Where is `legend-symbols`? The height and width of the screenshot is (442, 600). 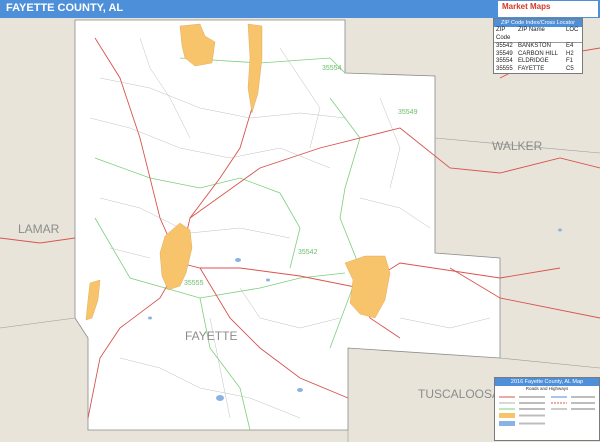
legend-symbols is located at coordinates (547, 411).